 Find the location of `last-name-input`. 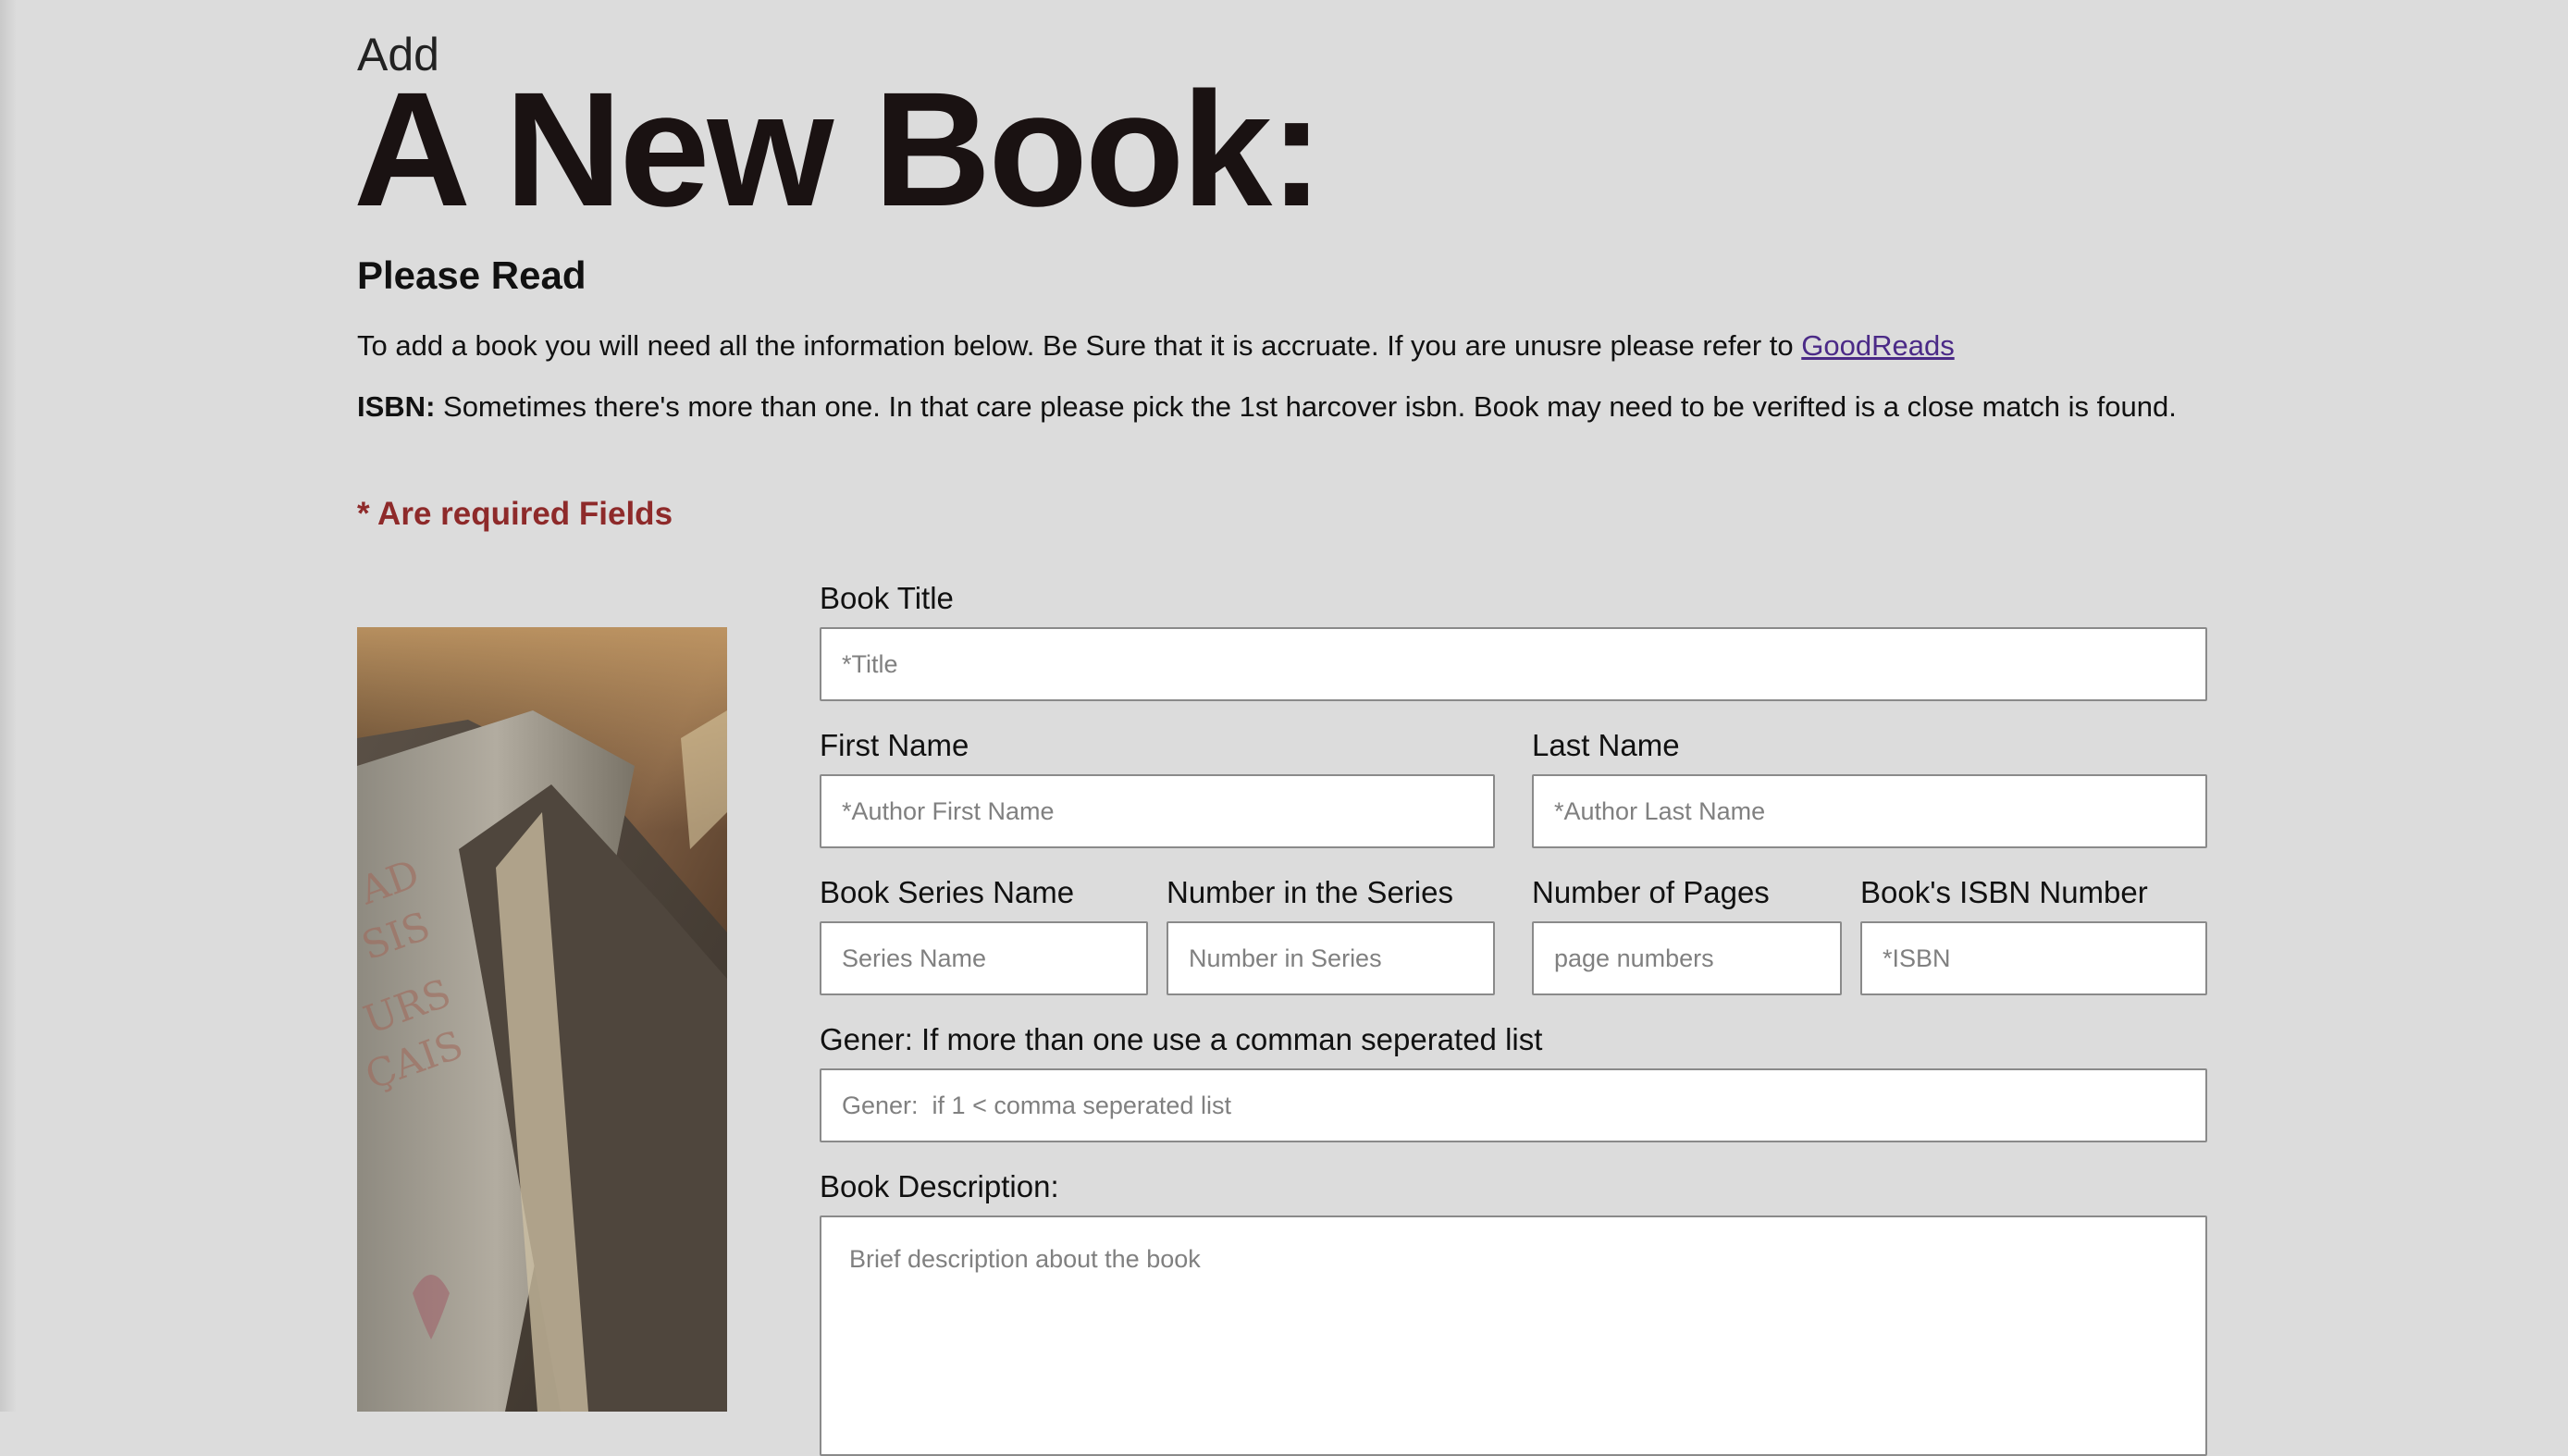

last-name-input is located at coordinates (1869, 811).